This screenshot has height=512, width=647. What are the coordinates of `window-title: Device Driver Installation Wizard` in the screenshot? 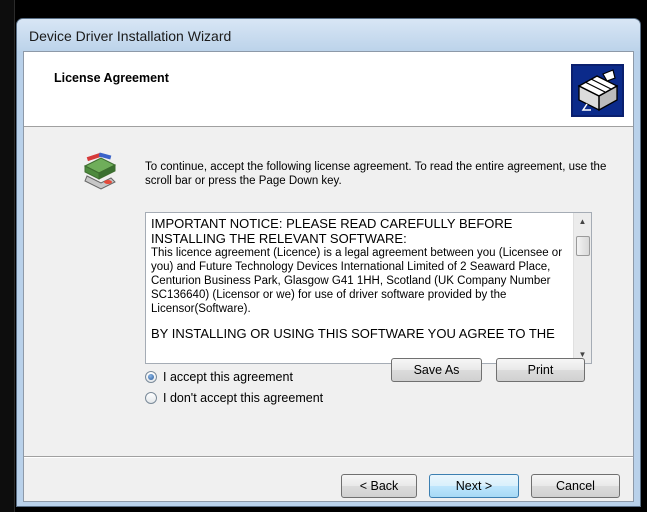 It's located at (130, 36).